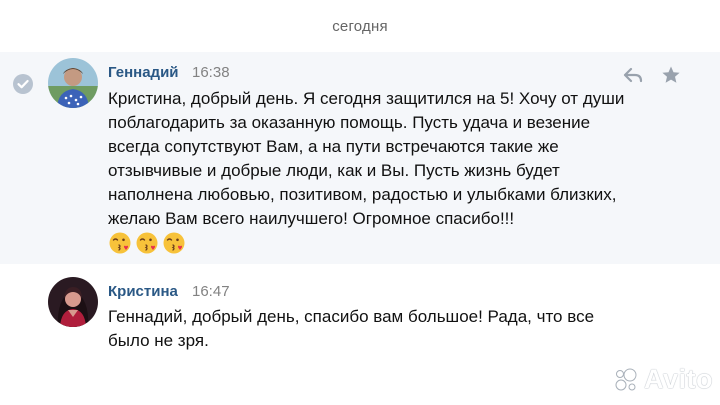  I want to click on message-time: 16:38, so click(211, 72).